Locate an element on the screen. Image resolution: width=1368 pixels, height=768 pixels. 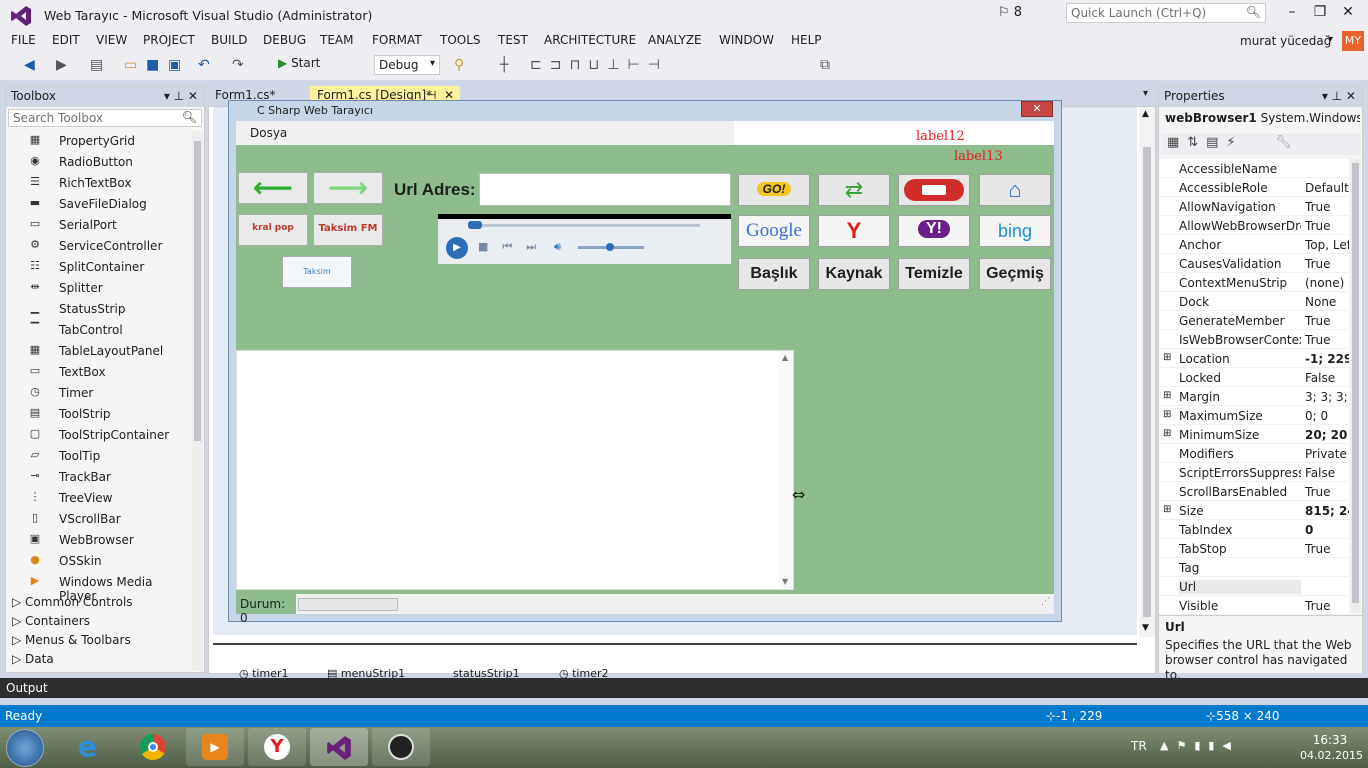
chrome-icon is located at coordinates (153, 747).